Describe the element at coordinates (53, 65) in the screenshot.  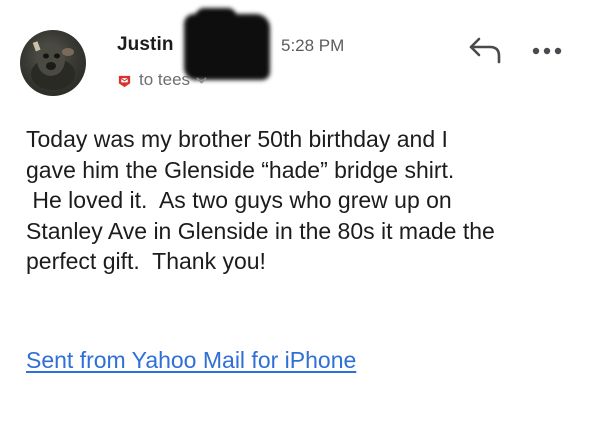
I see `avatar-photo` at that location.